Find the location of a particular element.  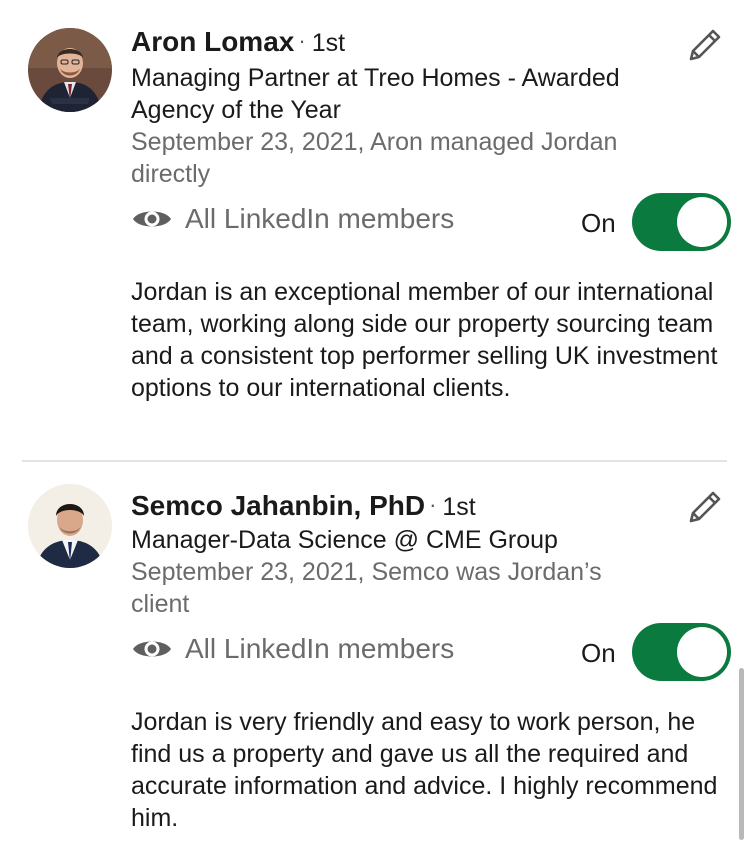

name-line: Semco Jahanbin, PhD · 1st is located at coordinates (303, 507).